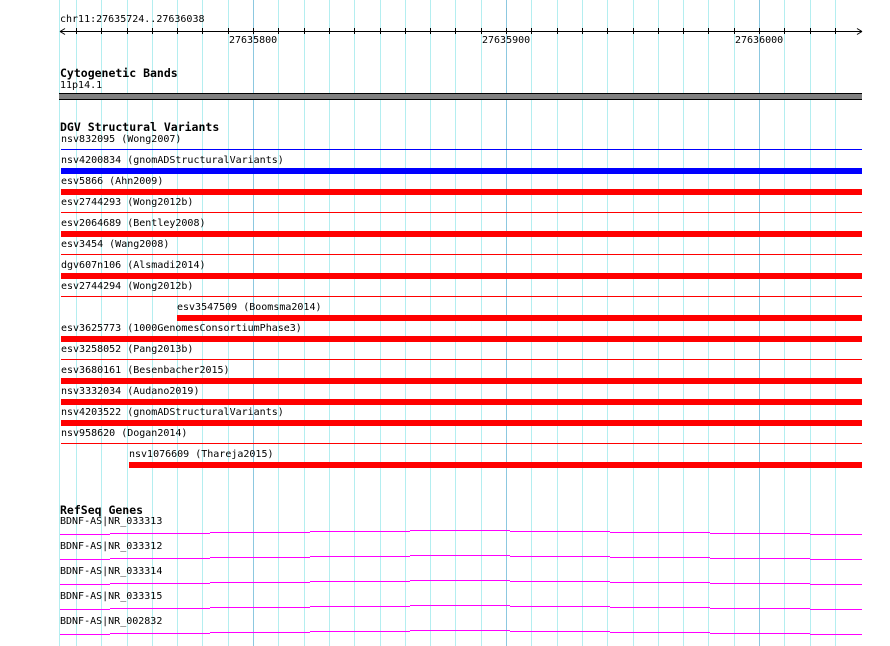 The width and height of the screenshot is (890, 646). I want to click on variant-label: esv3680161 (Besenbacher2015), so click(145, 370).